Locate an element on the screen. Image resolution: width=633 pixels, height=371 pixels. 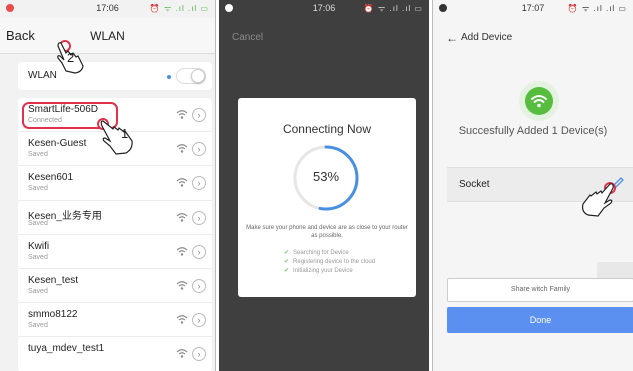
wifi-network-row: Kesen_test Saved › is located at coordinates (115, 286).